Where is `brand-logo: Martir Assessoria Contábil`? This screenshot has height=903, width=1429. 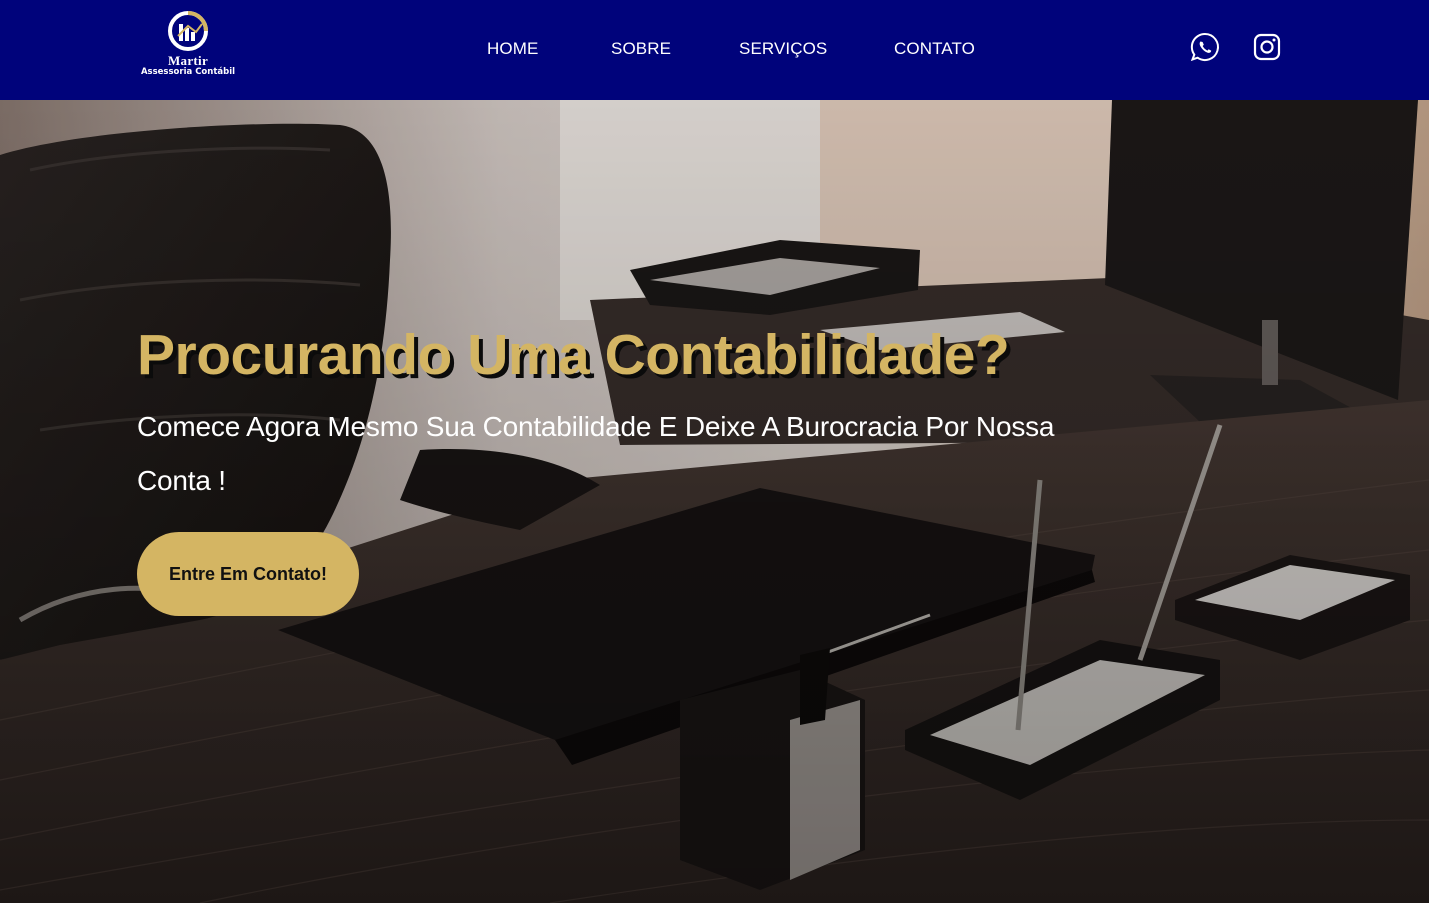
brand-logo: Martir Assessoria Contábil is located at coordinates (188, 48).